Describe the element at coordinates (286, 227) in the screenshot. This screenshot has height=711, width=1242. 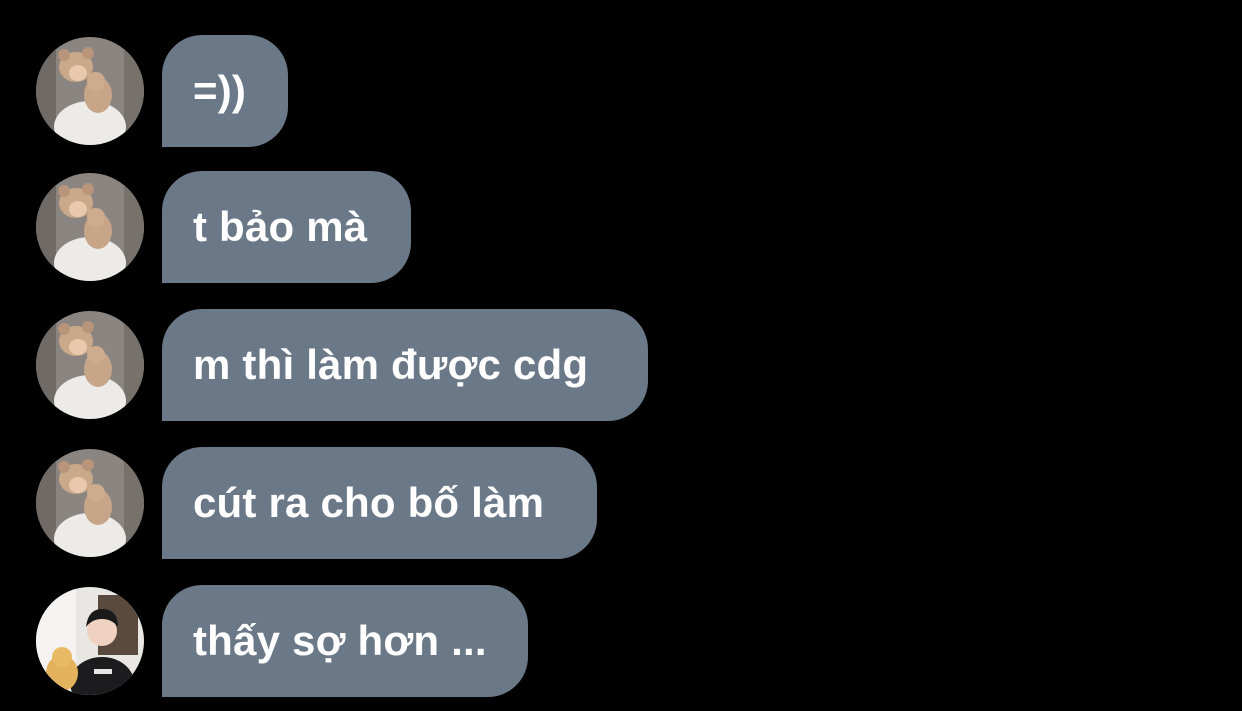
I see `message-bubble: t bảo mà` at that location.